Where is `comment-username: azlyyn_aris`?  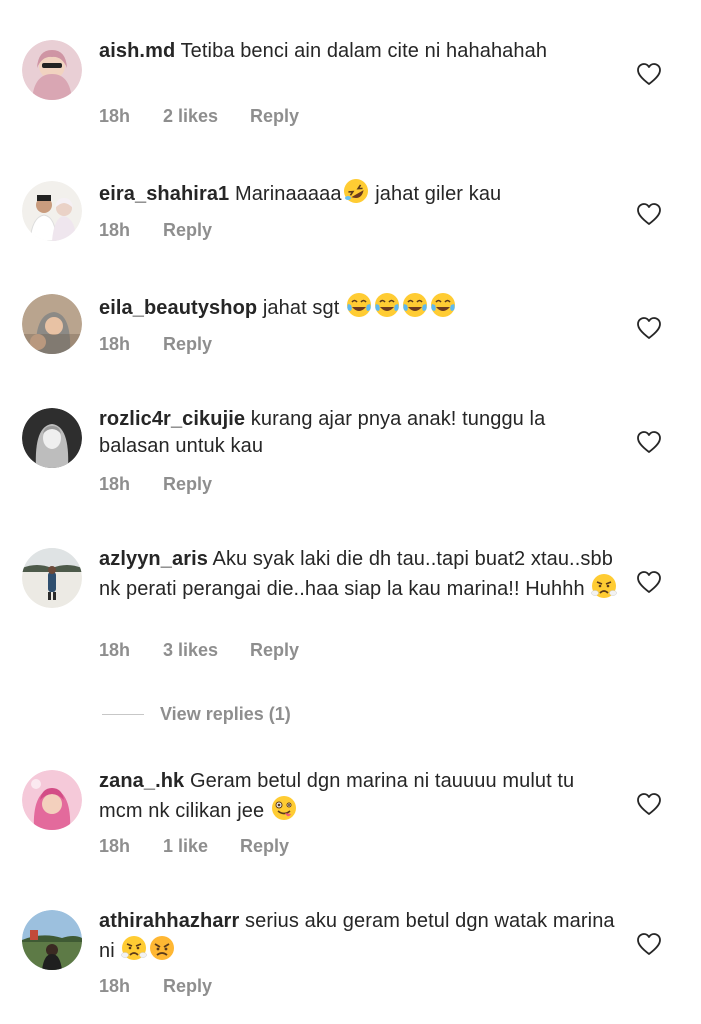 comment-username: azlyyn_aris is located at coordinates (153, 559).